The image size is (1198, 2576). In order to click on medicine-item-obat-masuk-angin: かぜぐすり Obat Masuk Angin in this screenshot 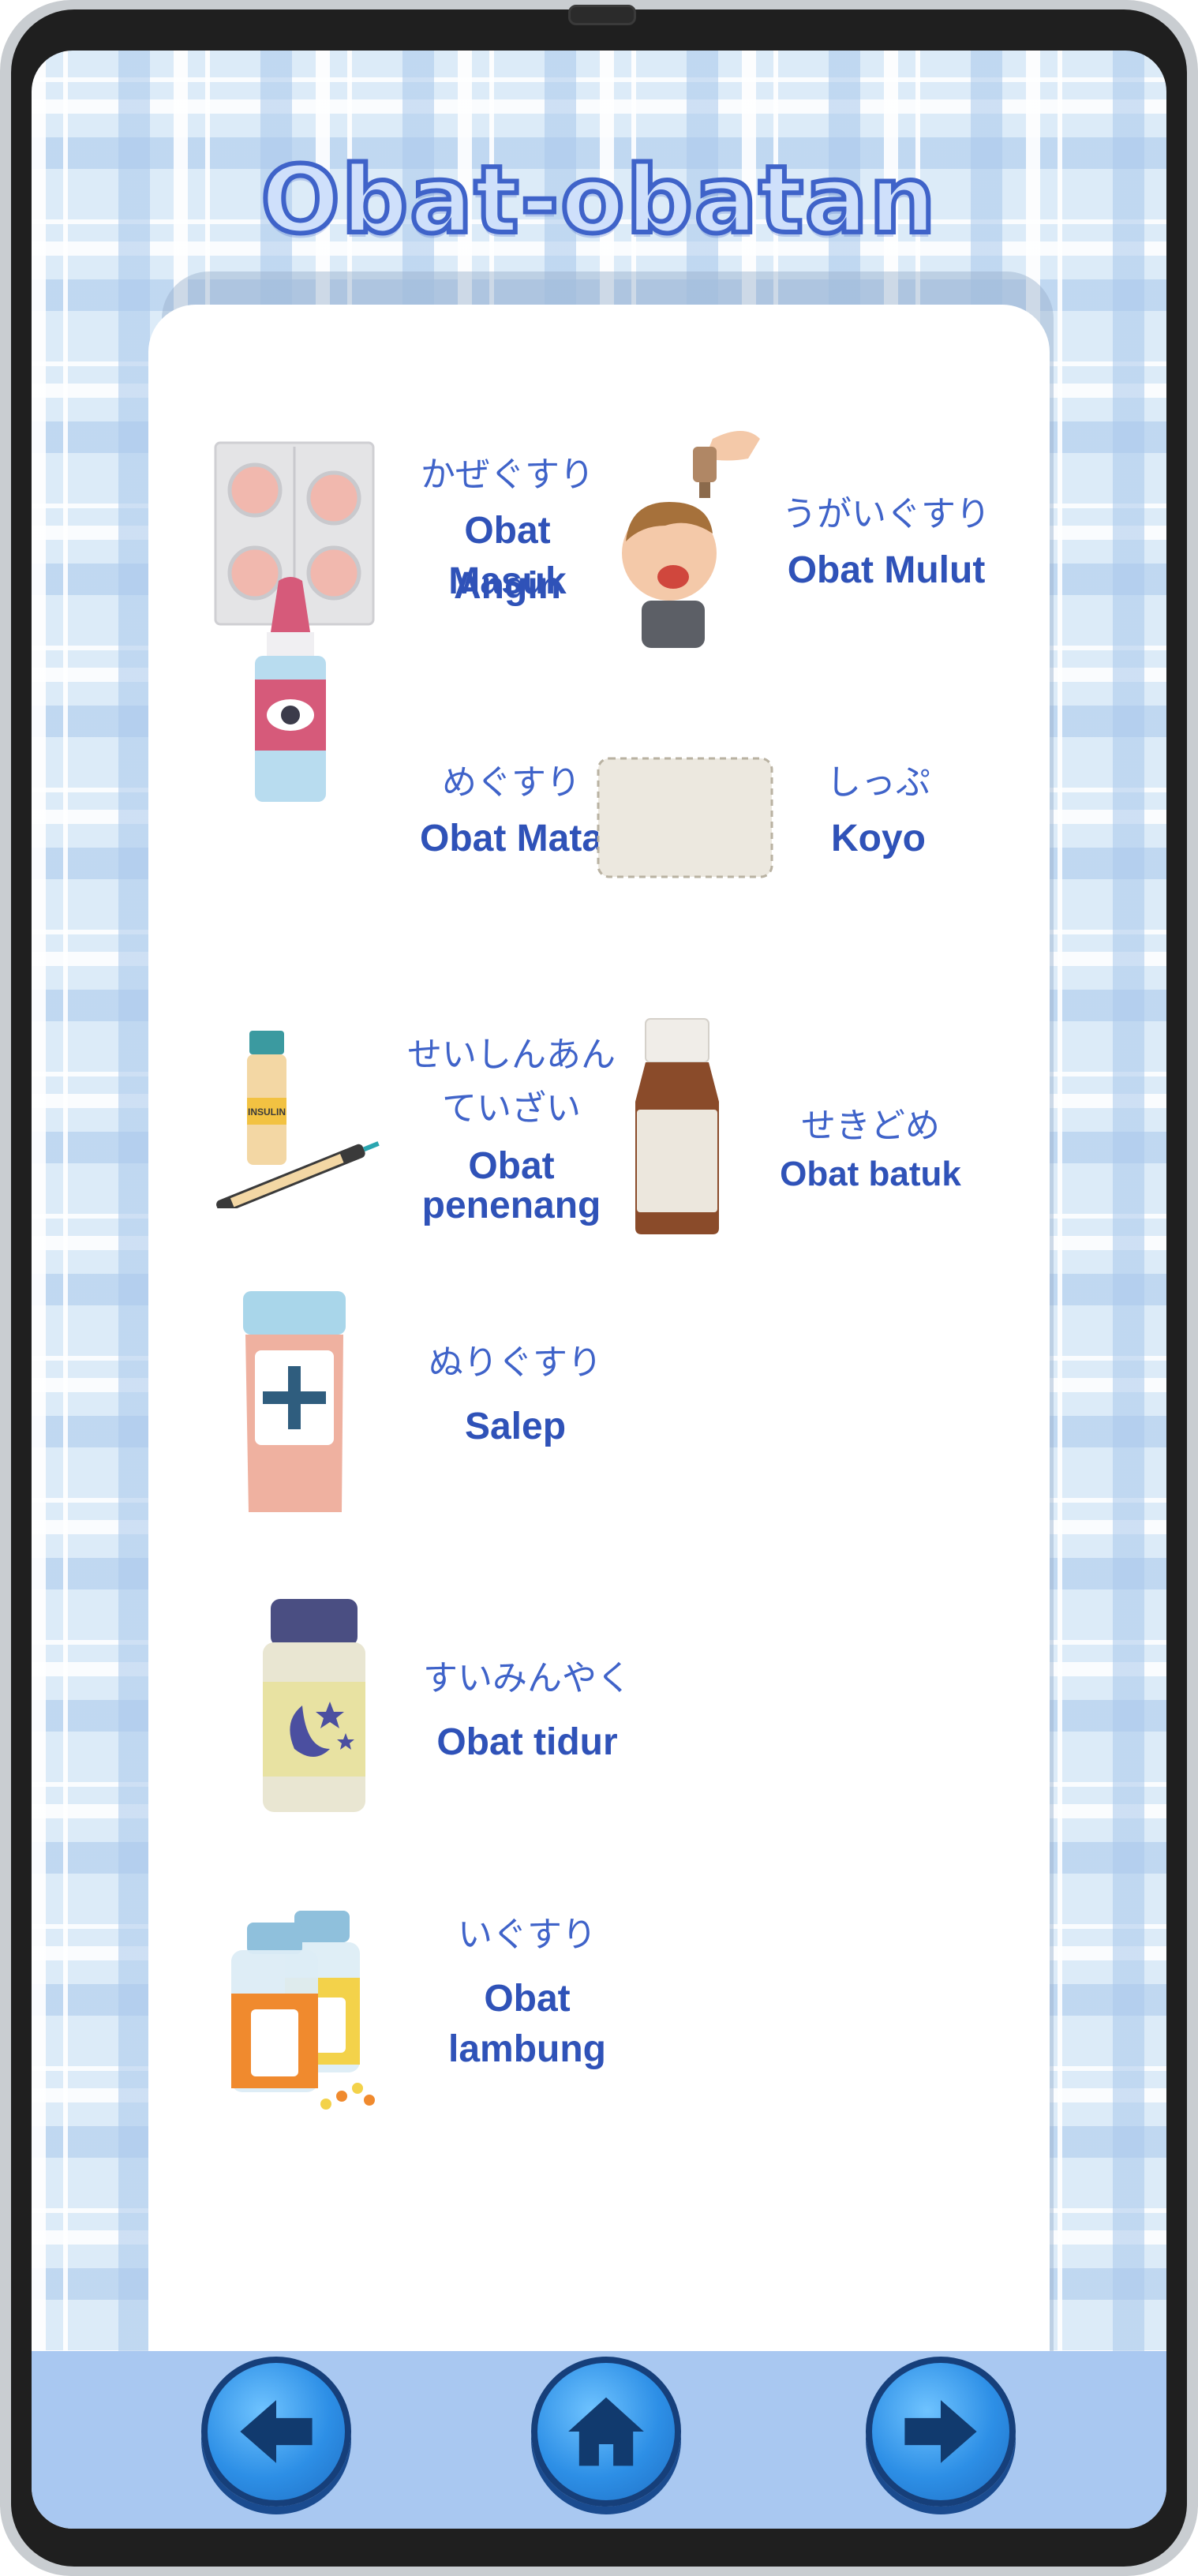, I will do `click(371, 465)`.